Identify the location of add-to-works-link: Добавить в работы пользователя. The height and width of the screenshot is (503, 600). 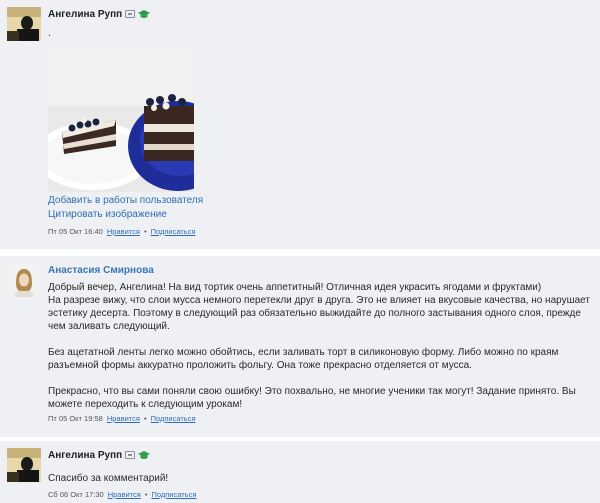
(319, 201).